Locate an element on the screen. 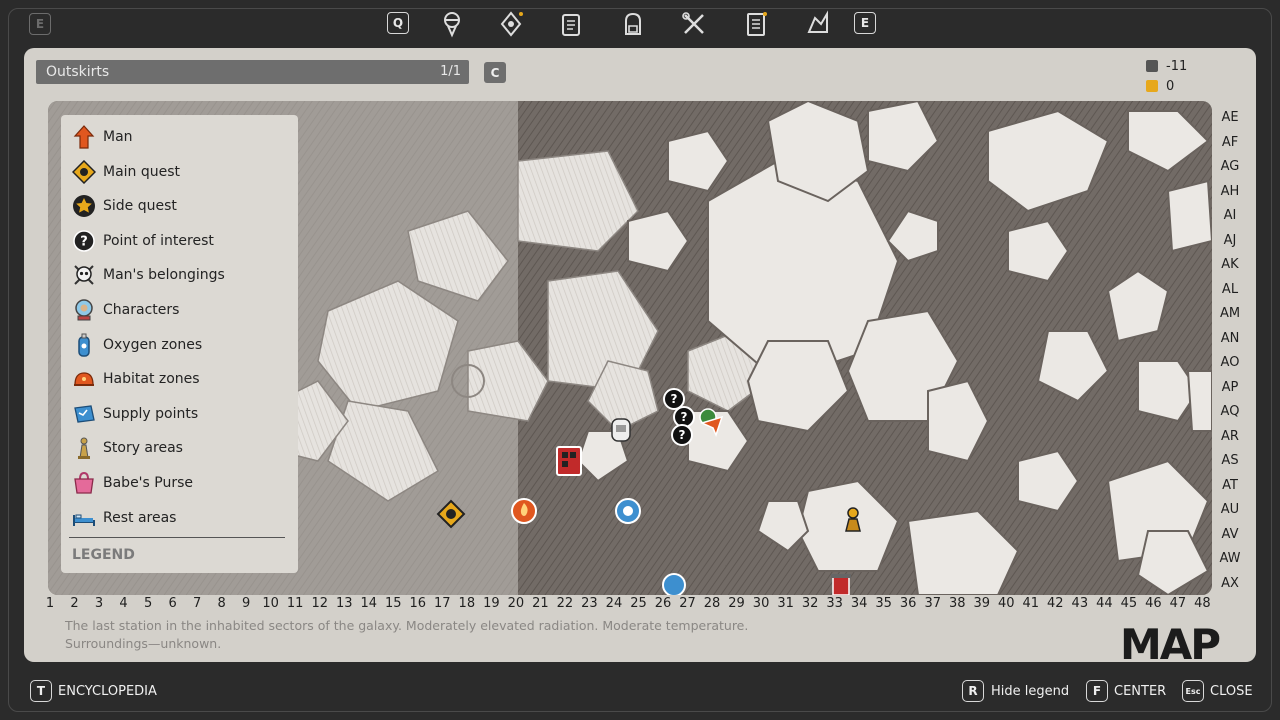 This screenshot has width=1280, height=720. main-quest-icon is located at coordinates (84, 172).